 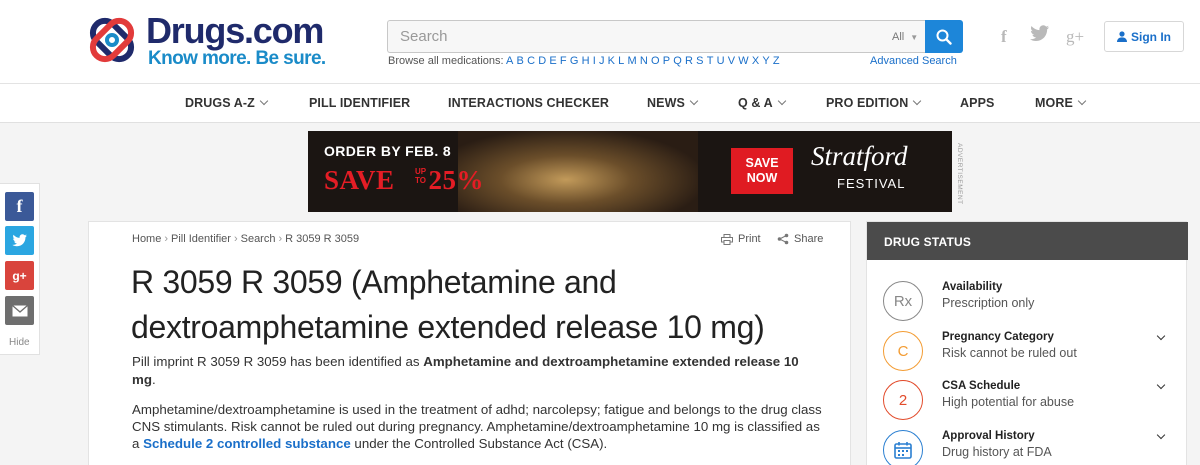 What do you see at coordinates (981, 386) in the screenshot?
I see `status-label: CSA Schedule` at bounding box center [981, 386].